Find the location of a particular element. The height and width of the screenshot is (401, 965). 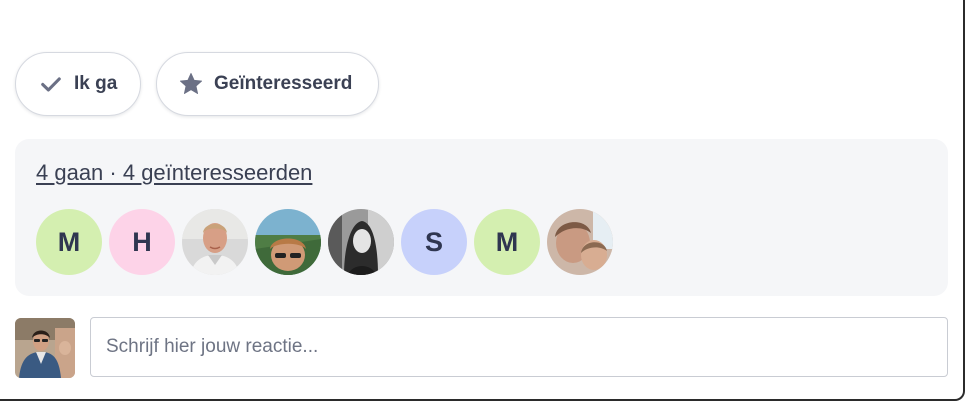

avatar: S is located at coordinates (434, 242).